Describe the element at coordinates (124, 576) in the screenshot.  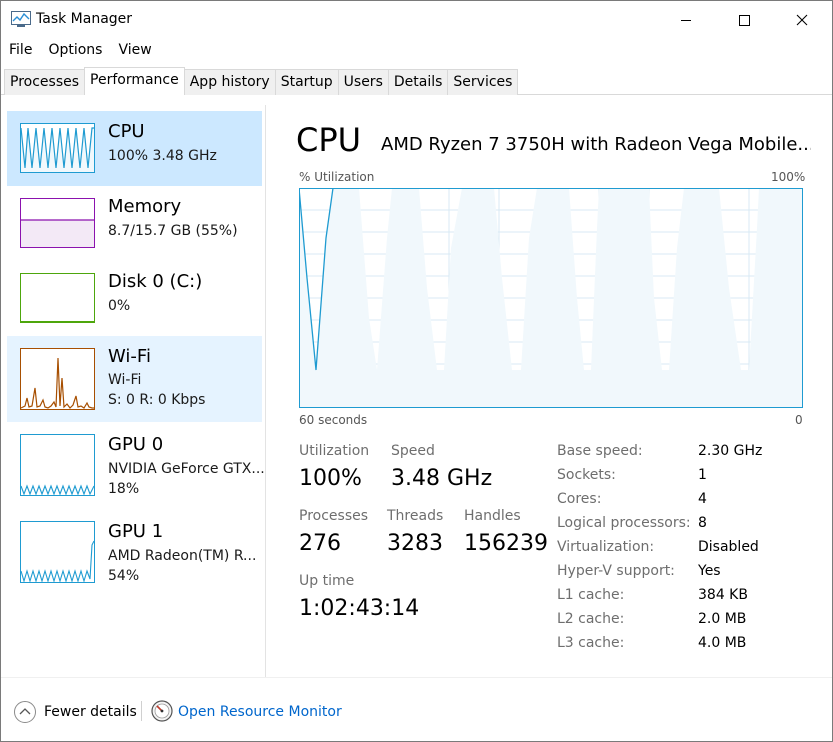
I see `sidebar-gpu1-usage: 54%` at that location.